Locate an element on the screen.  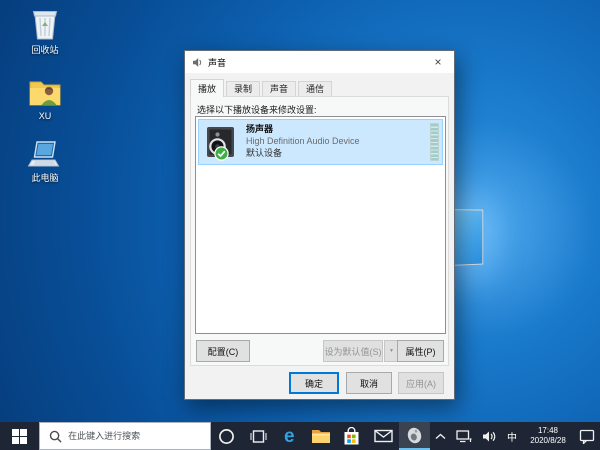
clock-time: 17:48 is located at coordinates (548, 430).